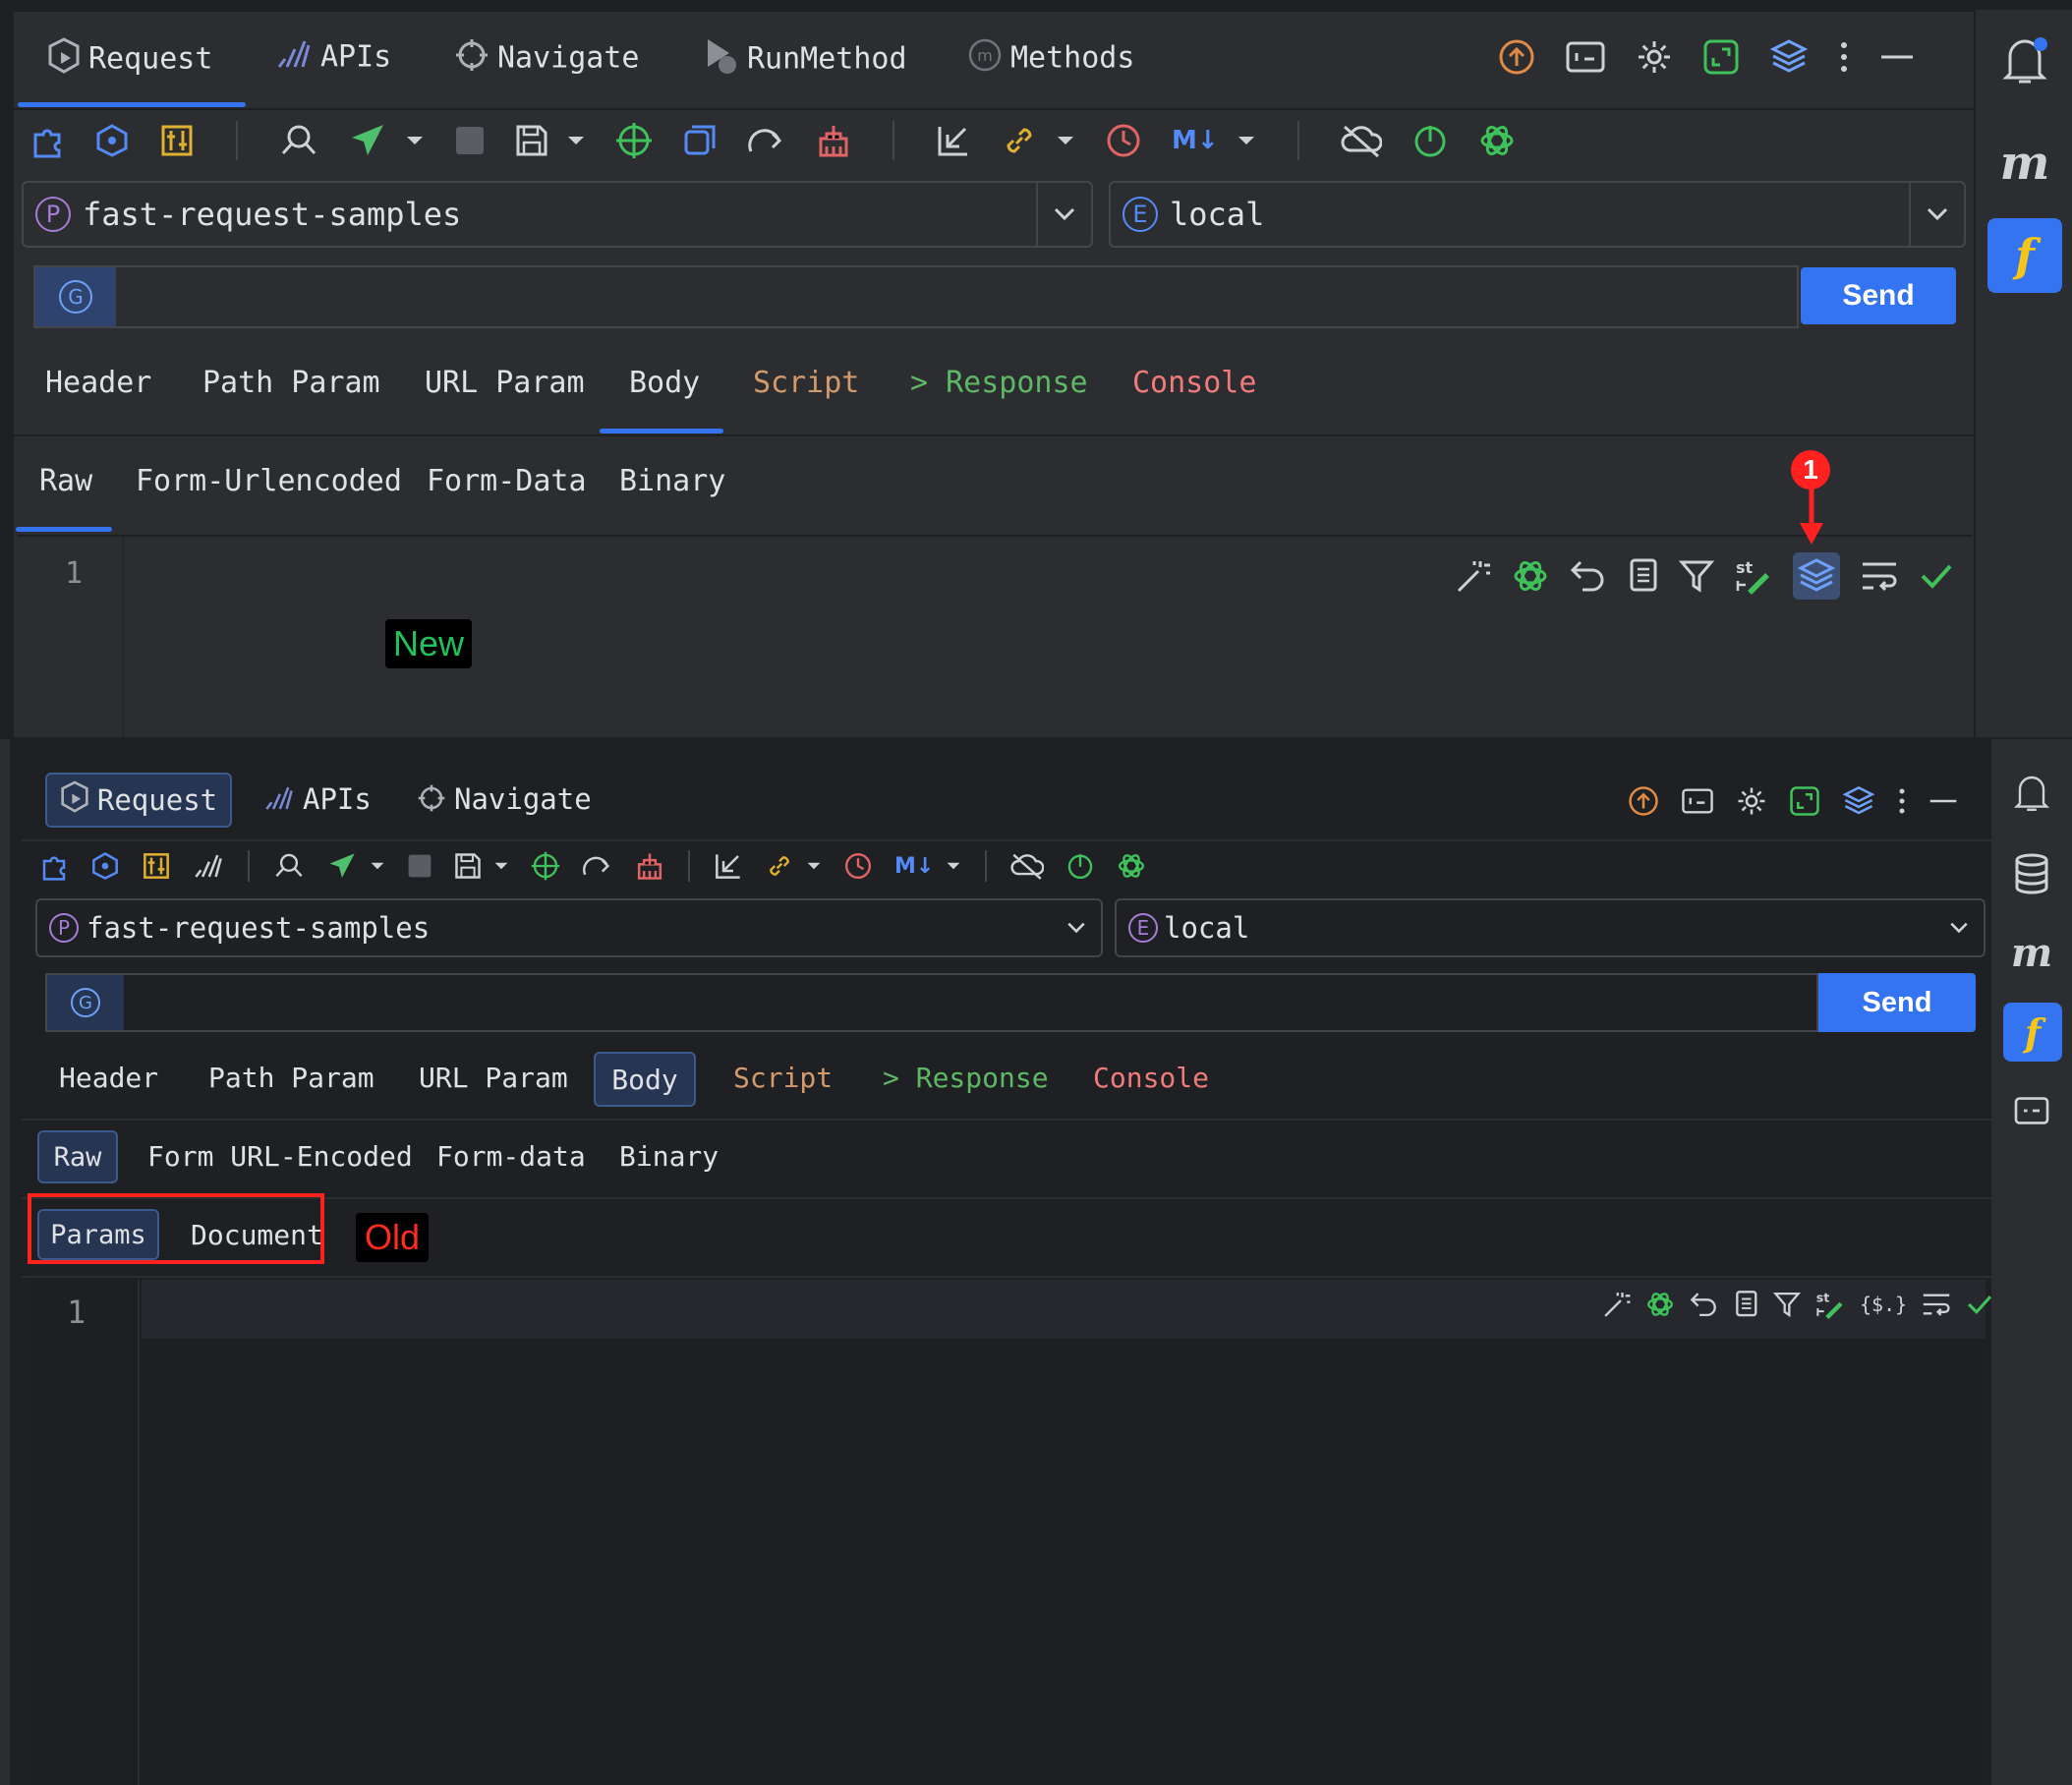 This screenshot has height=1785, width=2072. What do you see at coordinates (280, 1156) in the screenshot?
I see `old-tab-form-url-encoded: Form URL-Encoded` at bounding box center [280, 1156].